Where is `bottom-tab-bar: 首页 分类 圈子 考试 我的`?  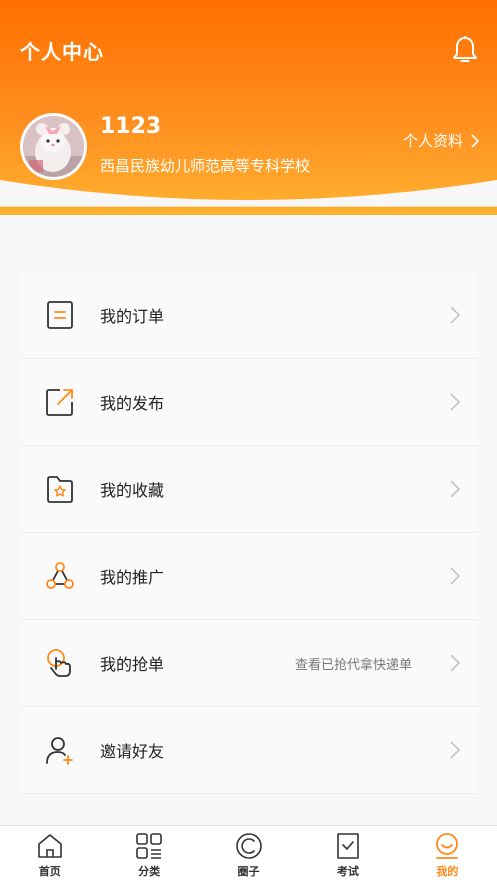 bottom-tab-bar: 首页 分类 圈子 考试 我的 is located at coordinates (248, 854).